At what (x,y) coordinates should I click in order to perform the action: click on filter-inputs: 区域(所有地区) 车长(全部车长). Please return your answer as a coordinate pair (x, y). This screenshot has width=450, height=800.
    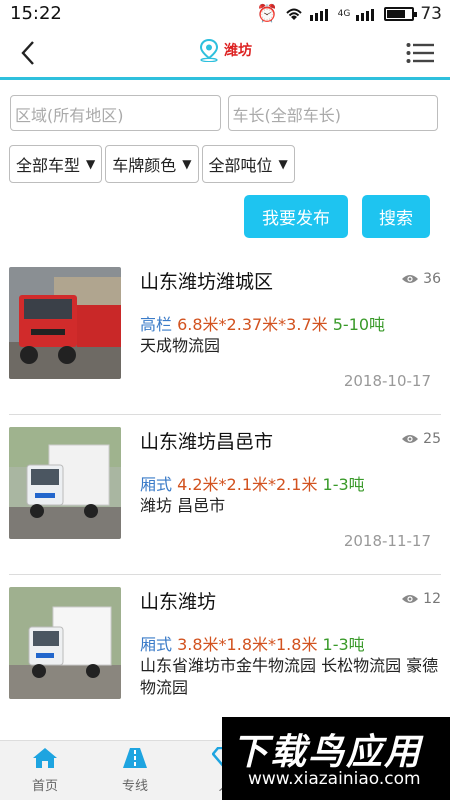
    Looking at the image, I should click on (224, 113).